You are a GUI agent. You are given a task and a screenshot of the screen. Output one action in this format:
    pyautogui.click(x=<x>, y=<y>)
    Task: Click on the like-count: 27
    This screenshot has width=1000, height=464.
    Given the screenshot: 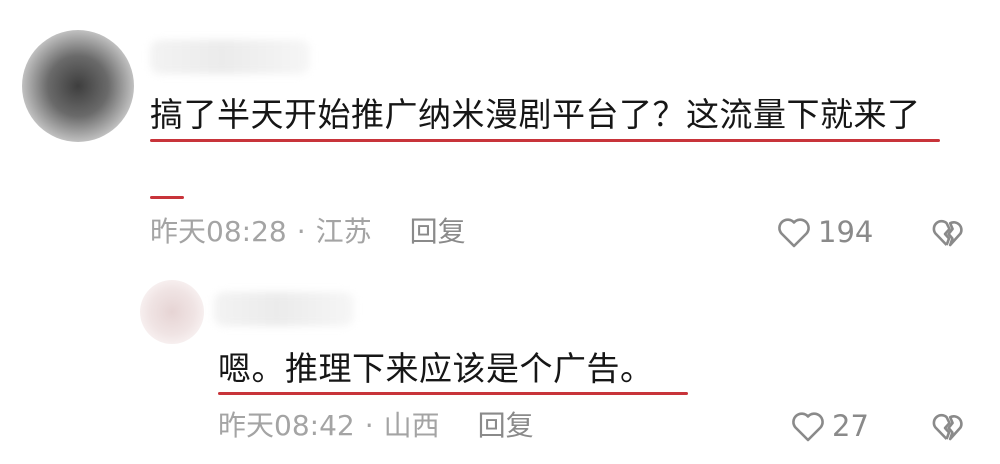 What is the action you would take?
    pyautogui.click(x=850, y=425)
    